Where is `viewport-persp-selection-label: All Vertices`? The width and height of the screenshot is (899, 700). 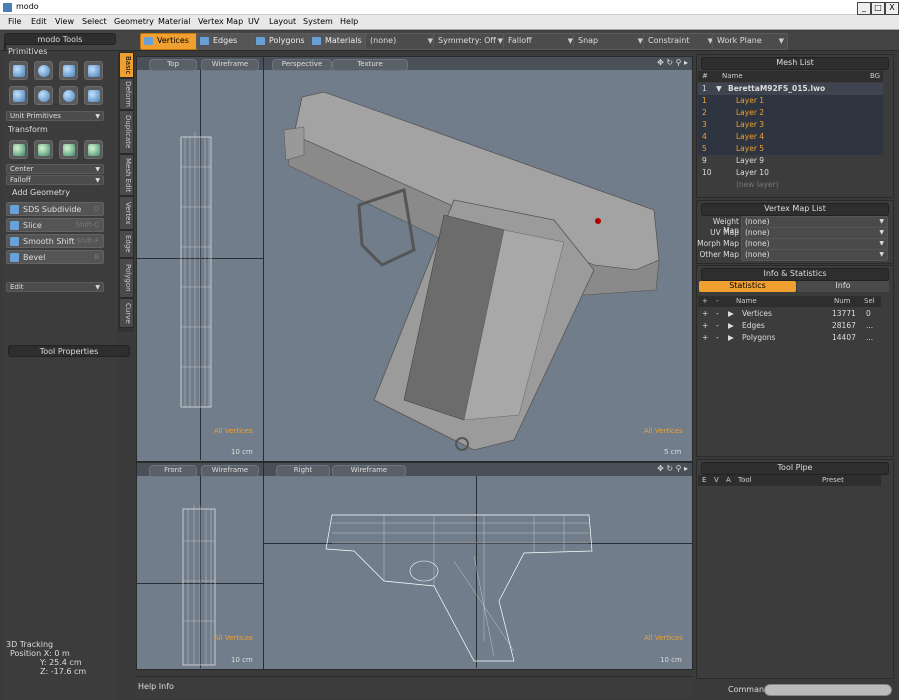
viewport-persp-selection-label: All Vertices is located at coordinates (663, 431).